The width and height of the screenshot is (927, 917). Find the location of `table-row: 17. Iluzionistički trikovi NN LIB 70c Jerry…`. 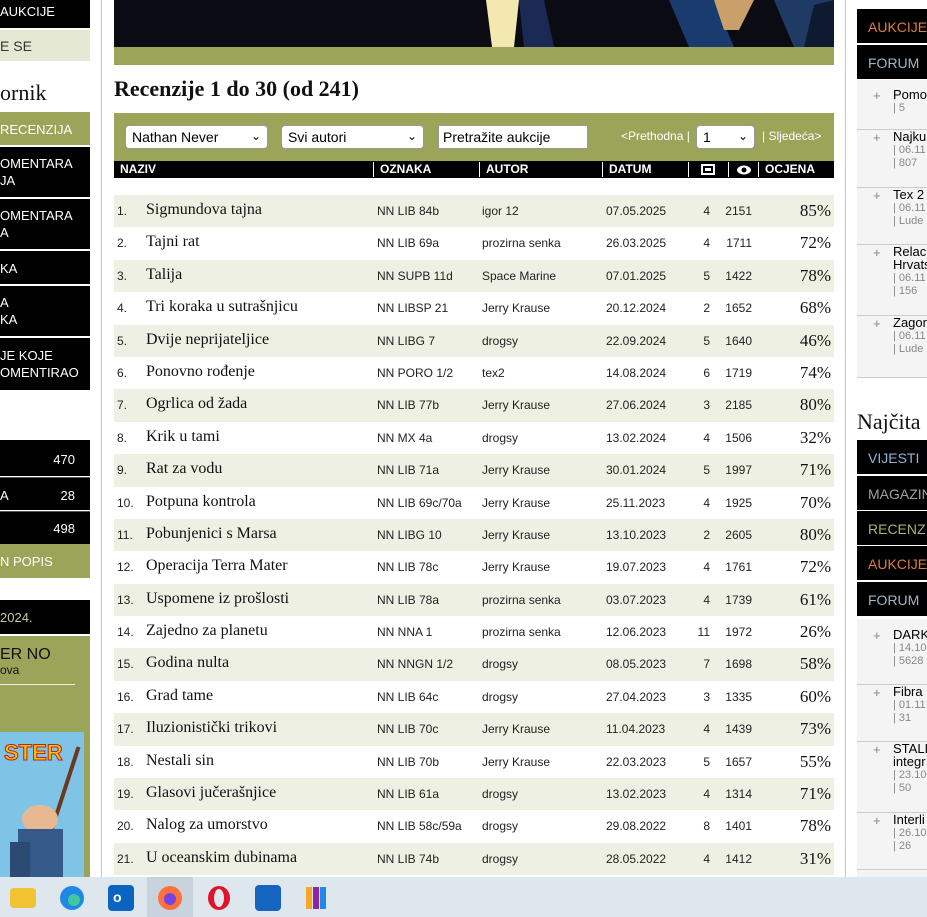

table-row: 17. Iluzionistički trikovi NN LIB 70c Jerry… is located at coordinates (474, 729).